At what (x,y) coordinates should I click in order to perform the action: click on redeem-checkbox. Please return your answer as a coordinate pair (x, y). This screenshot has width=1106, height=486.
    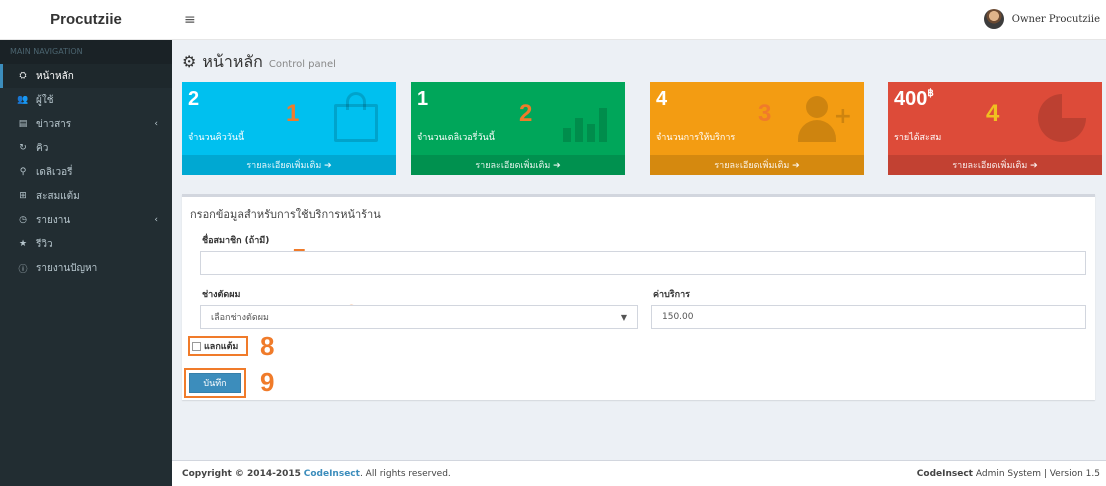
    Looking at the image, I should click on (196, 346).